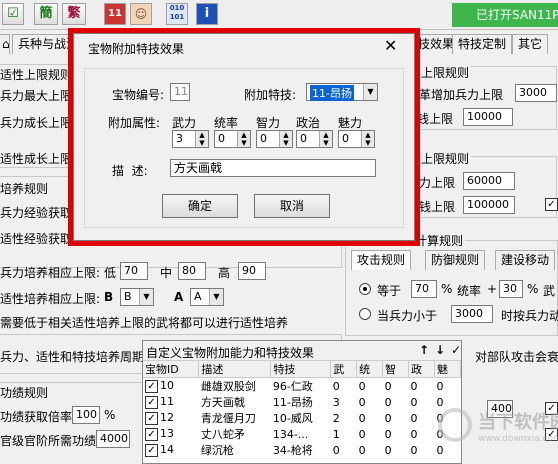 This screenshot has height=464, width=558. Describe the element at coordinates (141, 14) in the screenshot. I see `officer-face-icon: ☺` at that location.